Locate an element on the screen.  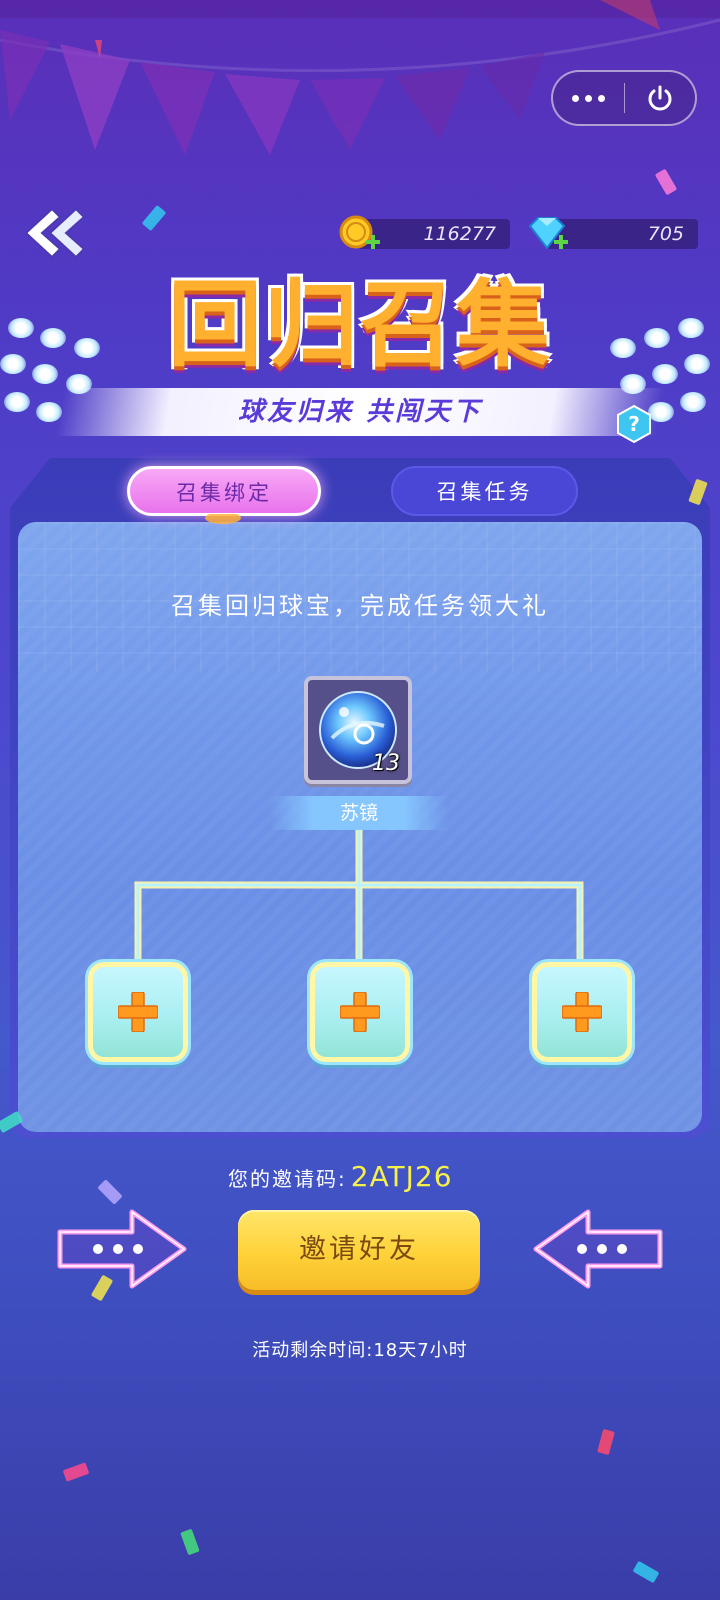
miniprogram-capsule is located at coordinates (624, 98).